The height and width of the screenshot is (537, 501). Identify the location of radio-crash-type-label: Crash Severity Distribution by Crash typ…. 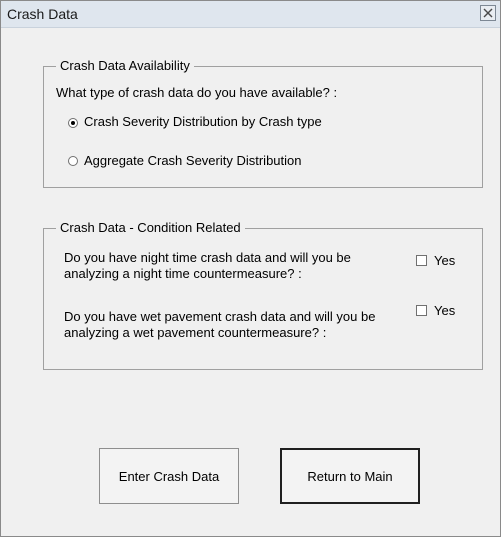
(203, 121).